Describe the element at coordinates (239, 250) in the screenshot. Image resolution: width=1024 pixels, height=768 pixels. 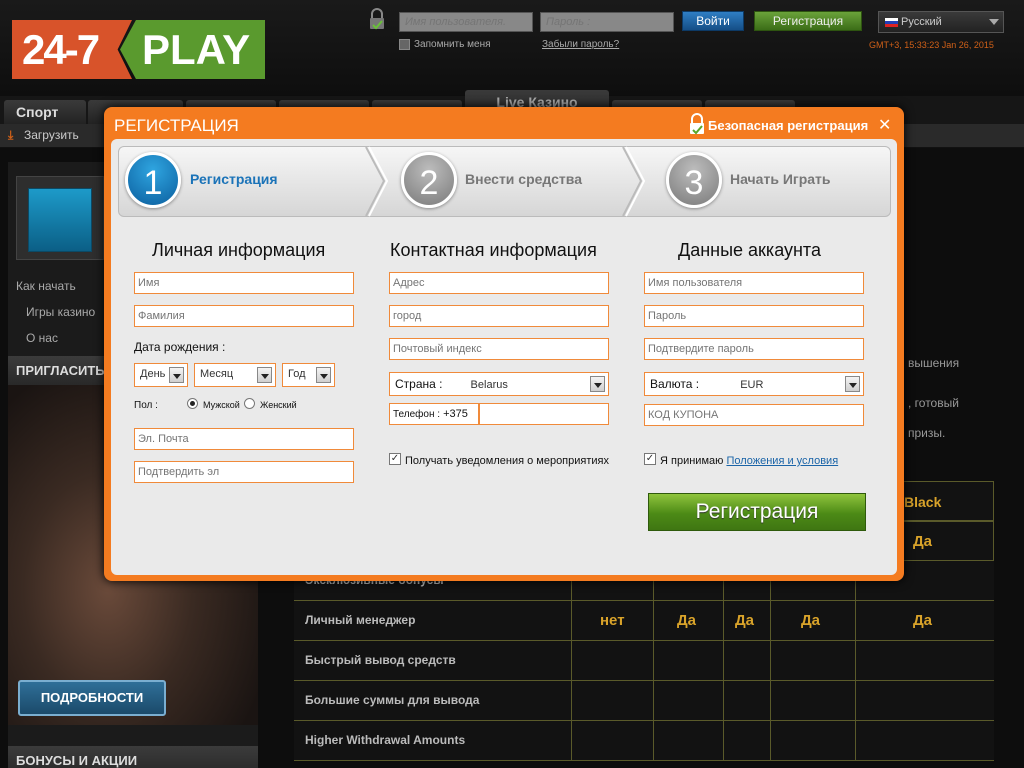
I see `personal-info-heading: Личная информация` at that location.